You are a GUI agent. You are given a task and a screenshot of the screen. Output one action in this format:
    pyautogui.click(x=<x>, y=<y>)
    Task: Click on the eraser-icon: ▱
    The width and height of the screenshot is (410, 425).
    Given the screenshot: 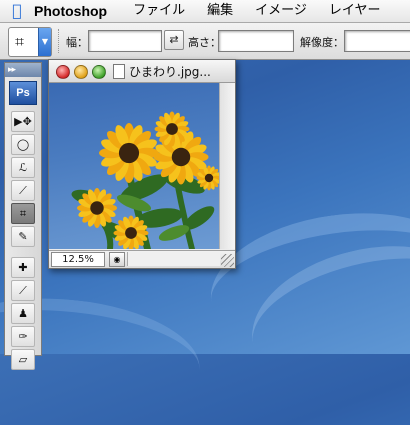 What is the action you would take?
    pyautogui.click(x=23, y=359)
    